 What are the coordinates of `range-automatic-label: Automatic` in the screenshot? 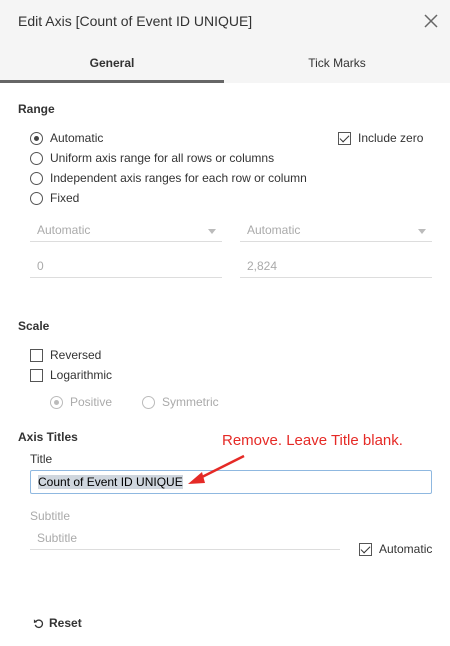 It's located at (77, 138).